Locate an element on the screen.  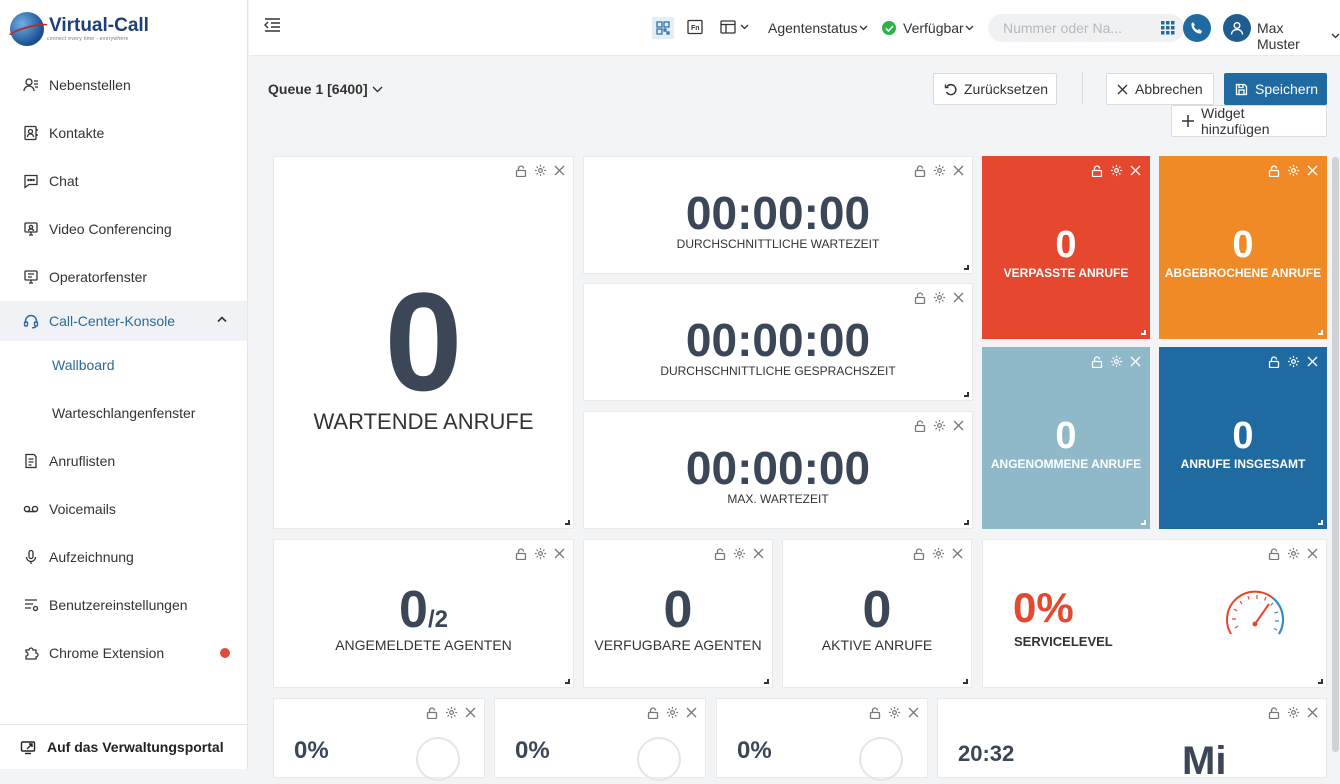
sidebar-item-voicemails: Voicemails is located at coordinates (123, 509).